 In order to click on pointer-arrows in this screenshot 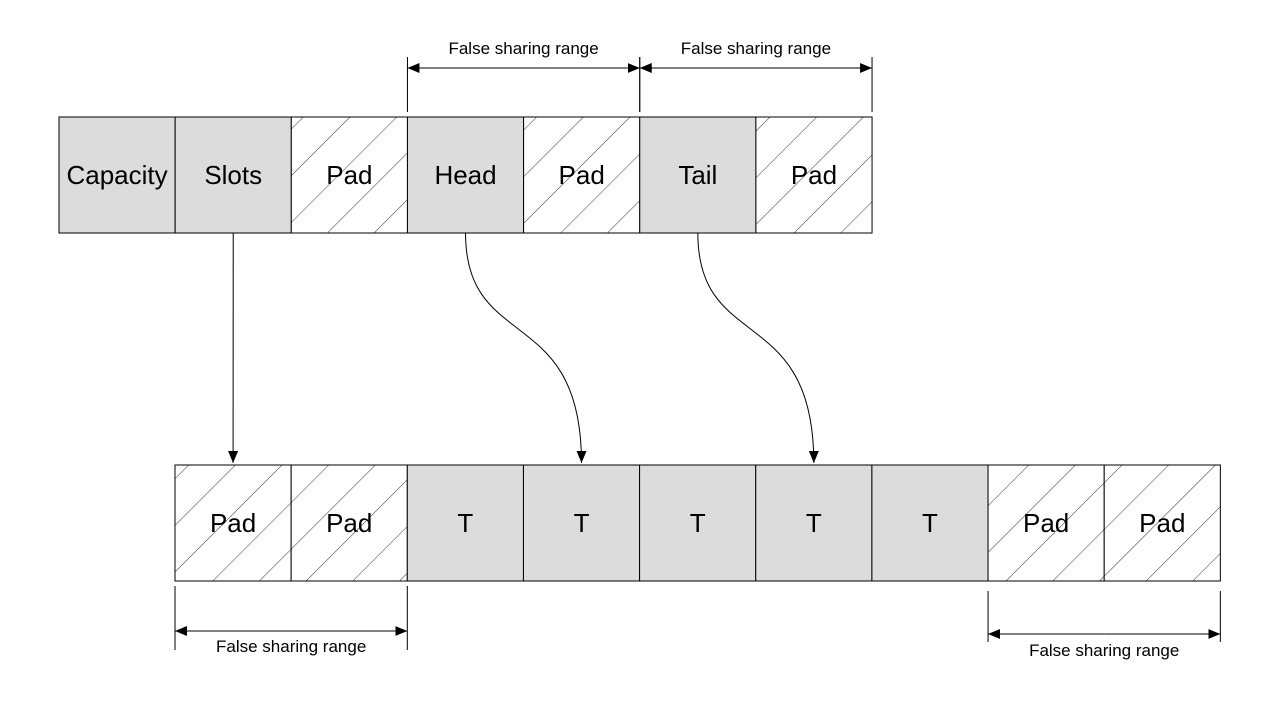, I will do `click(523, 348)`.